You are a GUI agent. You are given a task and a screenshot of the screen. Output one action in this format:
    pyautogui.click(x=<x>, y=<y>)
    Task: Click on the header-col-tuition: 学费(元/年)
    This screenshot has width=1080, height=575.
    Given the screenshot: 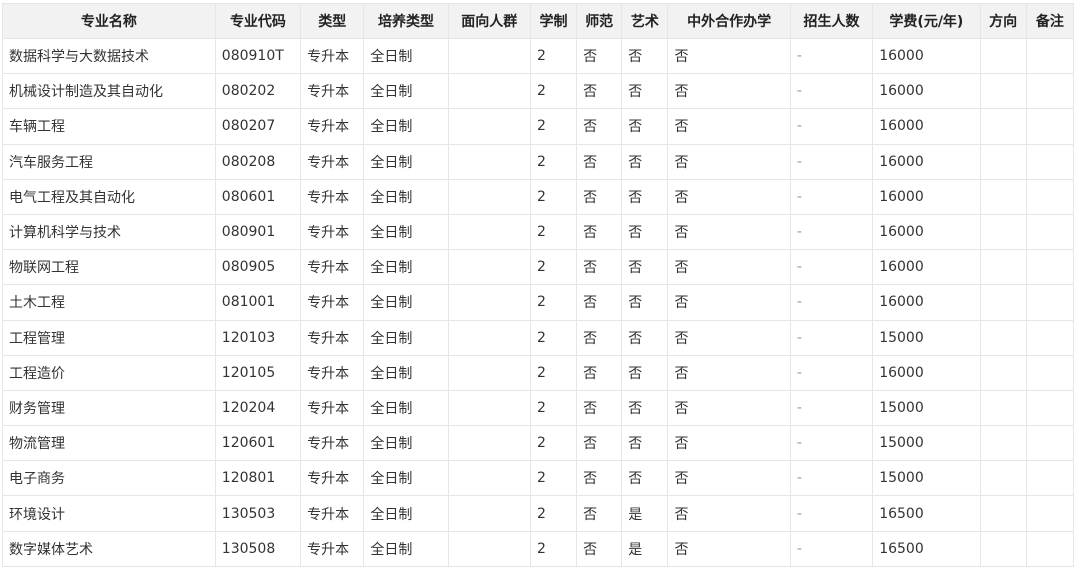 What is the action you would take?
    pyautogui.click(x=926, y=21)
    